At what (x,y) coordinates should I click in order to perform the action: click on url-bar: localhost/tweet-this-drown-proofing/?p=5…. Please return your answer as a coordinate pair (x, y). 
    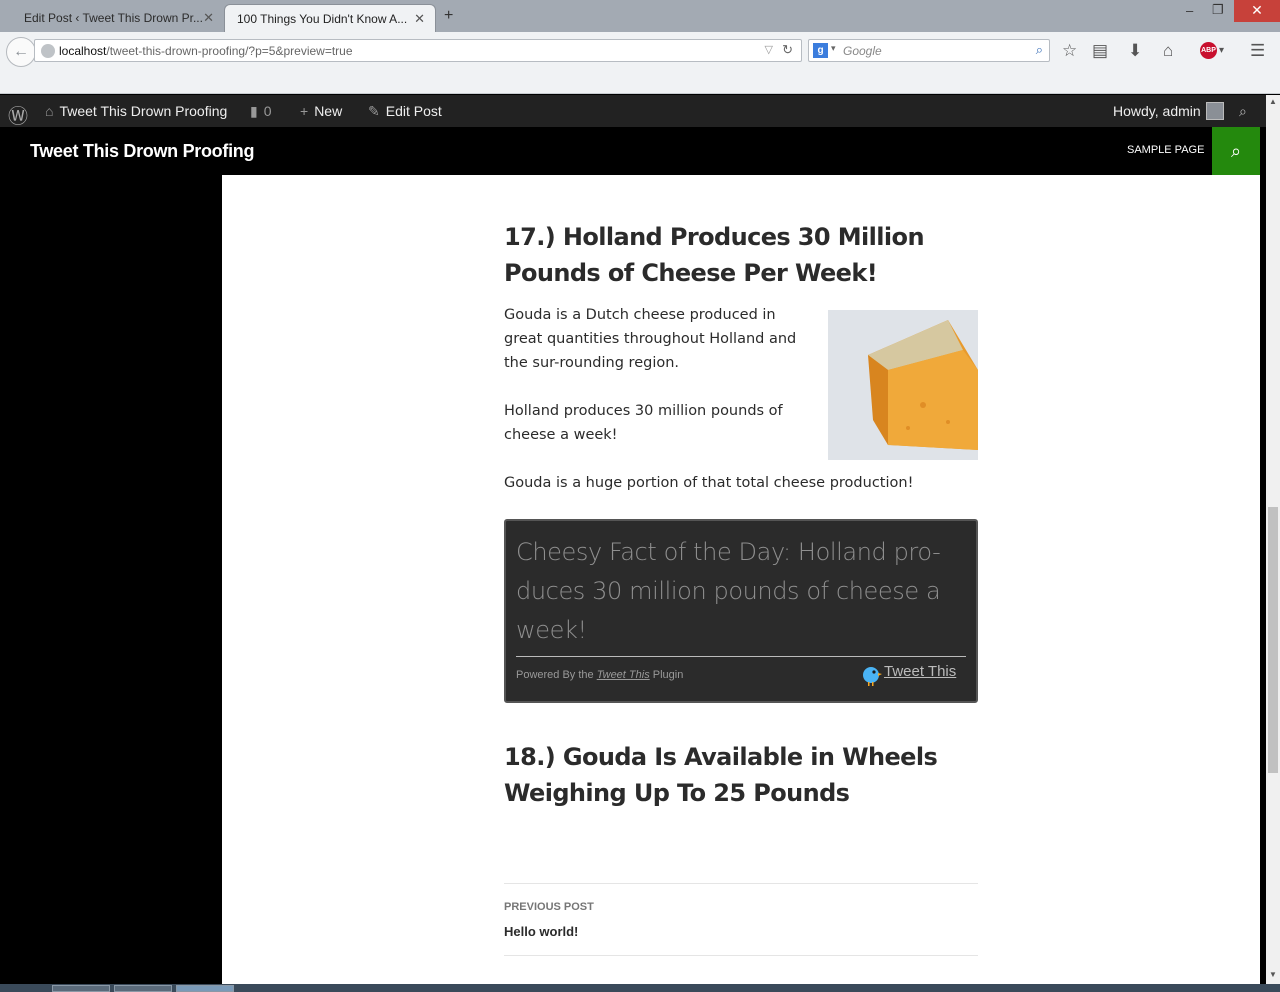
    Looking at the image, I should click on (418, 50).